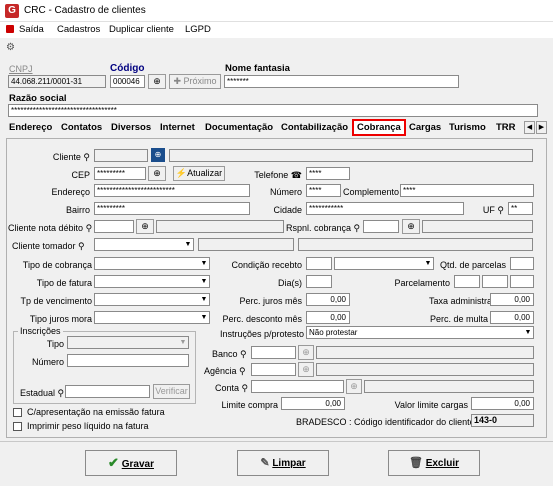 This screenshot has height=486, width=553. Describe the element at coordinates (328, 317) in the screenshot. I see `perc-desconto-field: 0,00` at that location.